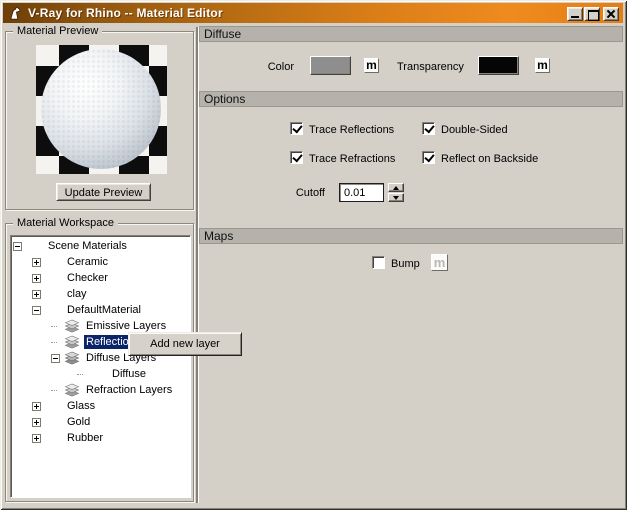 The height and width of the screenshot is (510, 627). I want to click on close-icon, so click(611, 14).